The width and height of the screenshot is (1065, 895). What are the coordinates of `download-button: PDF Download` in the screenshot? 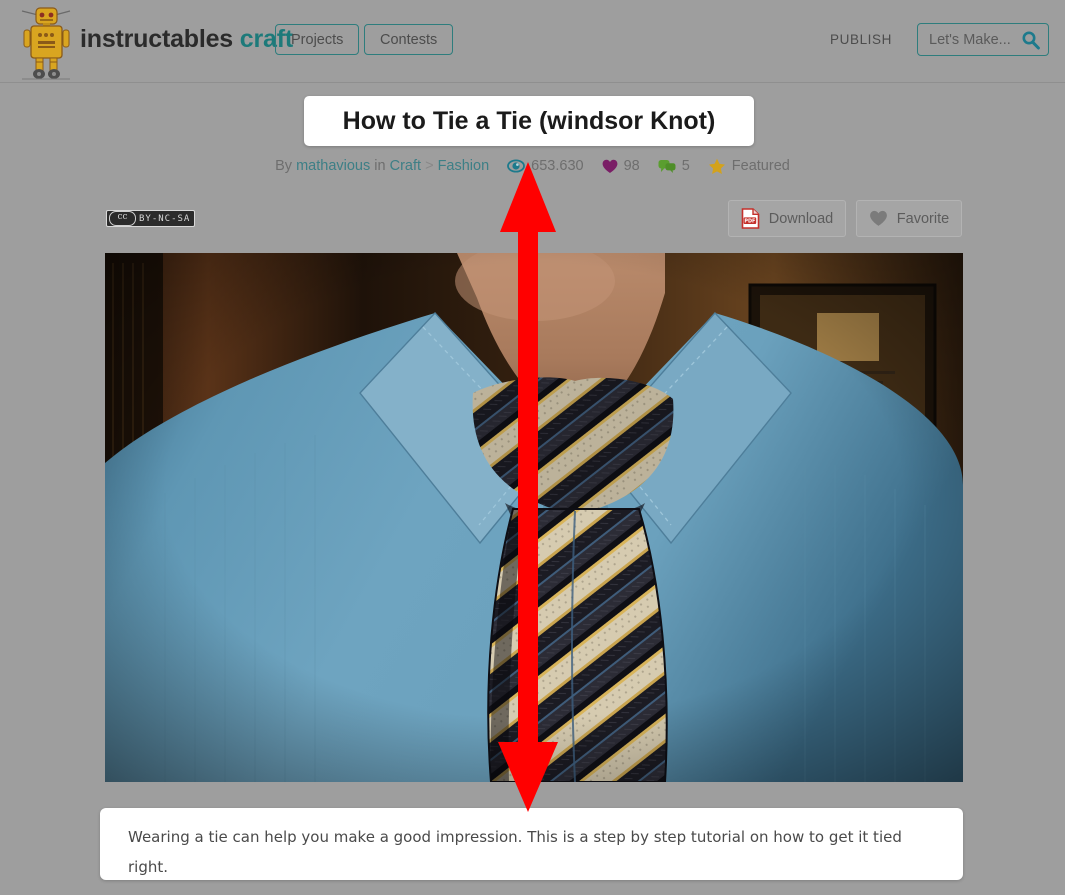 It's located at (787, 218).